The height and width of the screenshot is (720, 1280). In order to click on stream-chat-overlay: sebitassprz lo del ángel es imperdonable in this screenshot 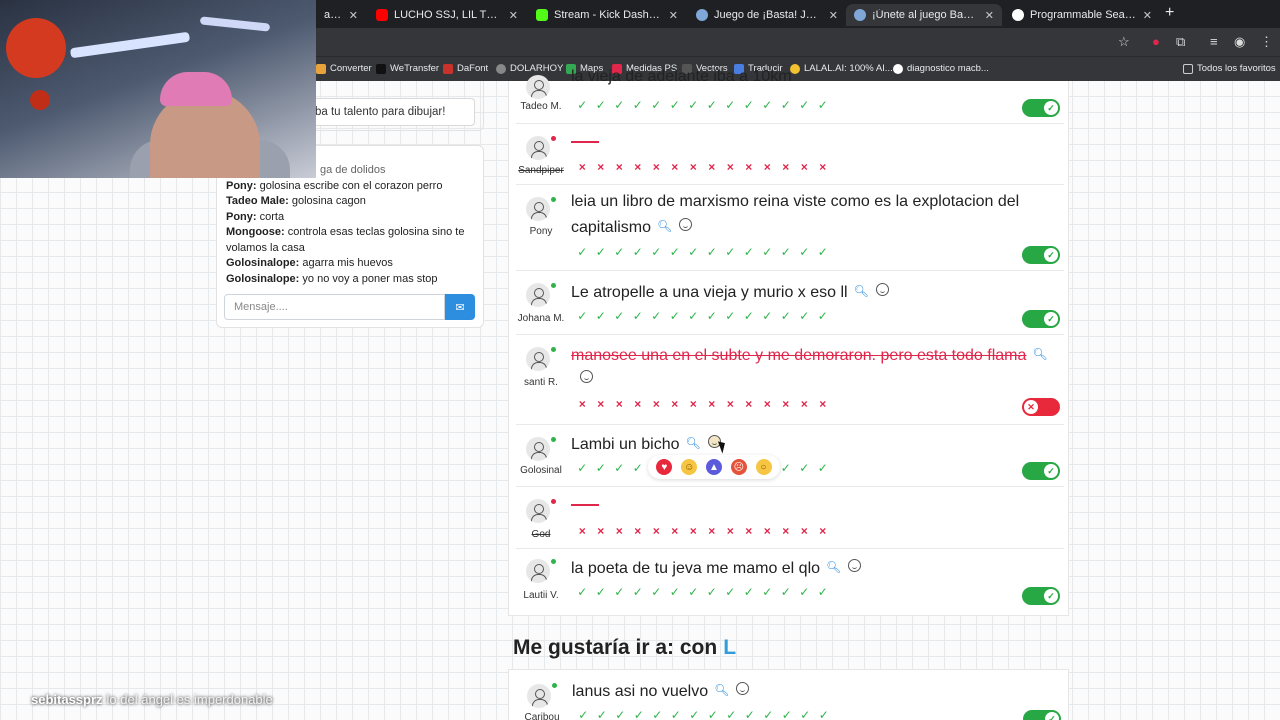, I will do `click(152, 699)`.